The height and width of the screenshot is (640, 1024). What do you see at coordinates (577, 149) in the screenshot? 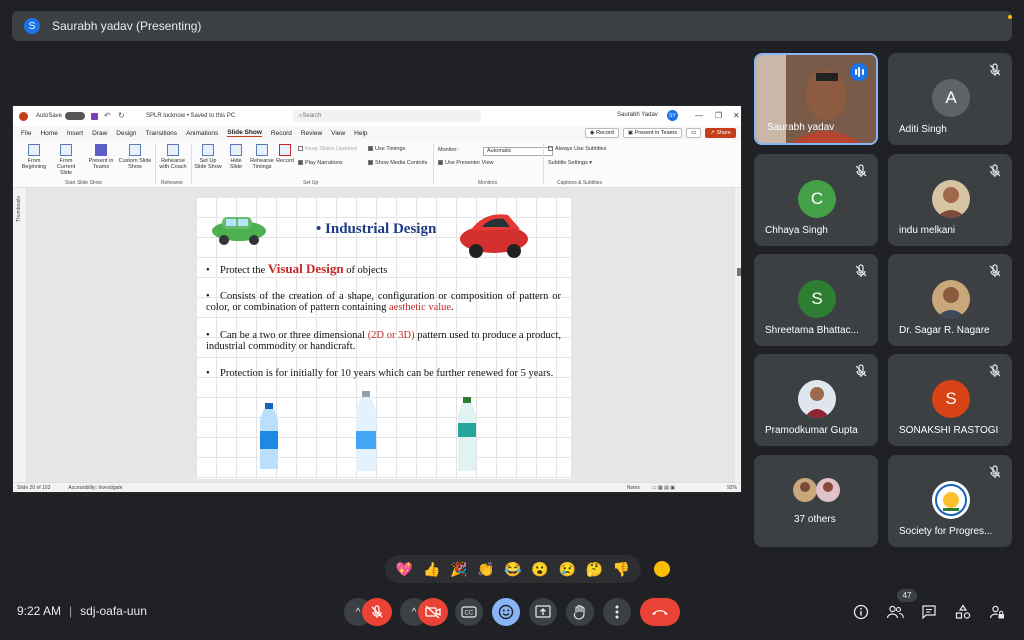
I see `always-subtitles-checkbox: Always Use Subtitles` at bounding box center [577, 149].